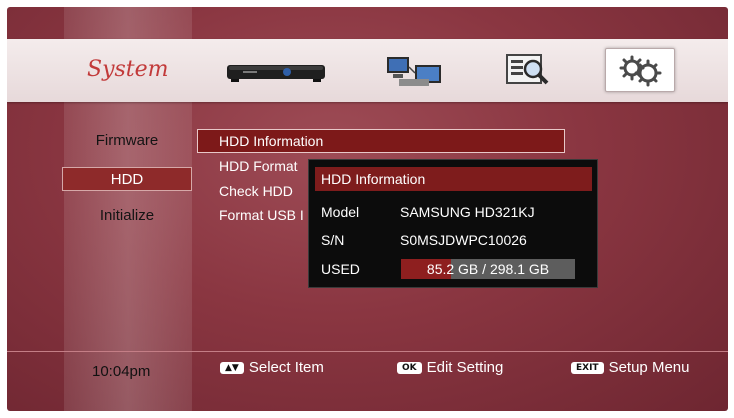 This screenshot has height=418, width=734. What do you see at coordinates (261, 215) in the screenshot?
I see `menu-item-format-usb: Format USB I` at bounding box center [261, 215].